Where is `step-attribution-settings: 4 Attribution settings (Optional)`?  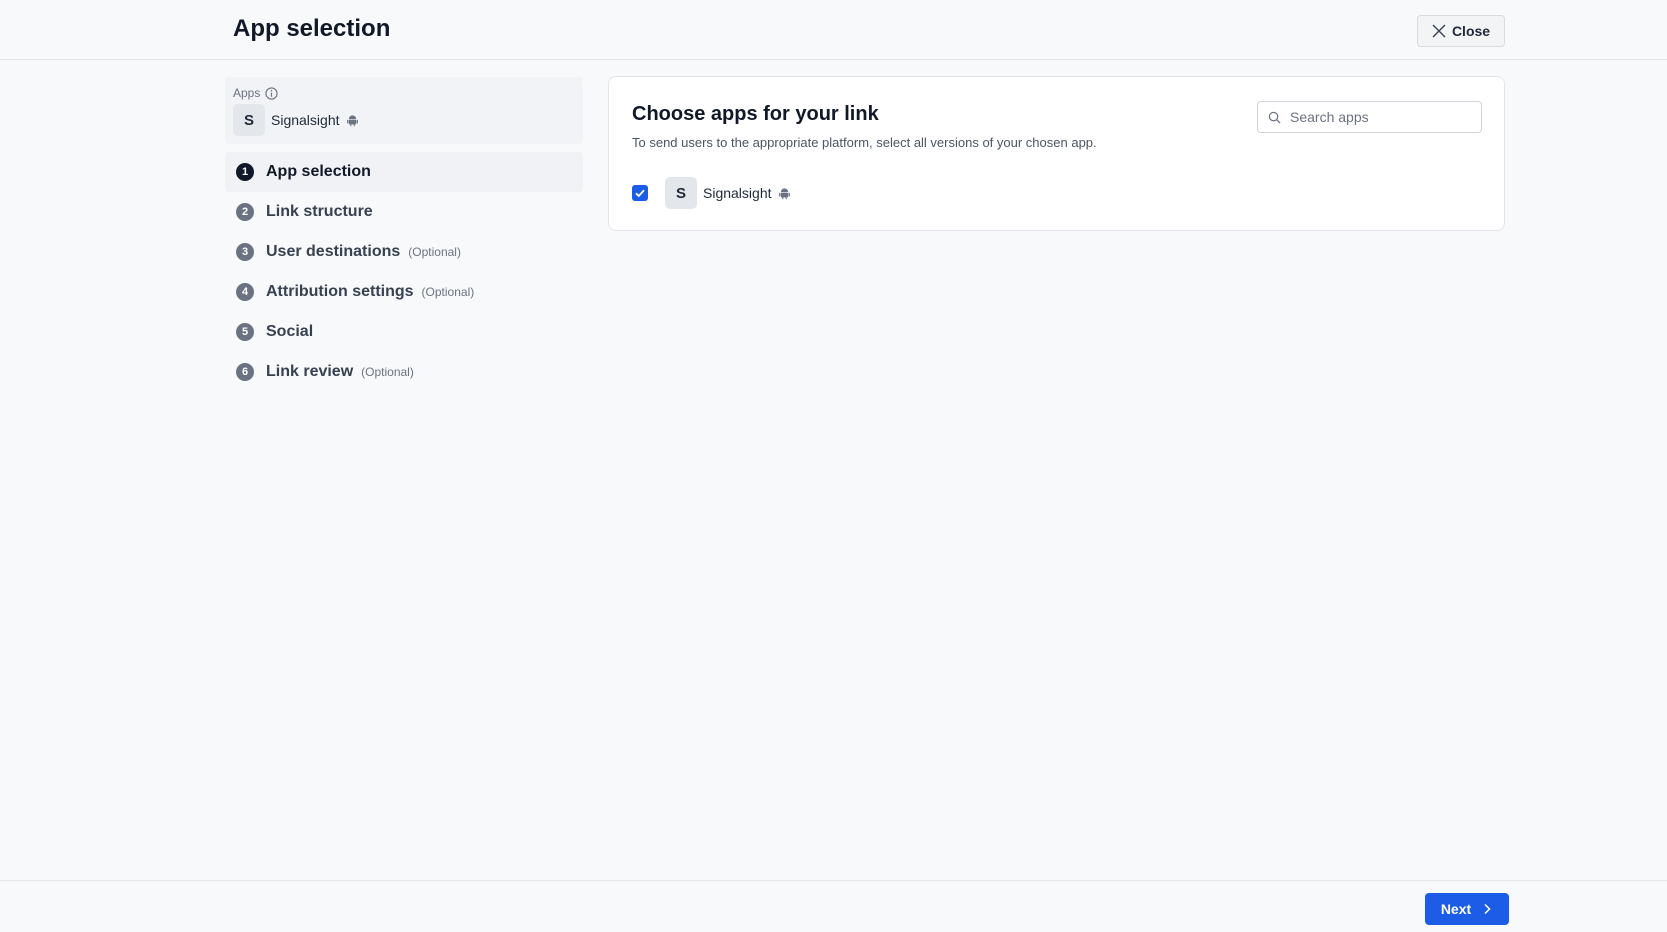 step-attribution-settings: 4 Attribution settings (Optional) is located at coordinates (404, 292).